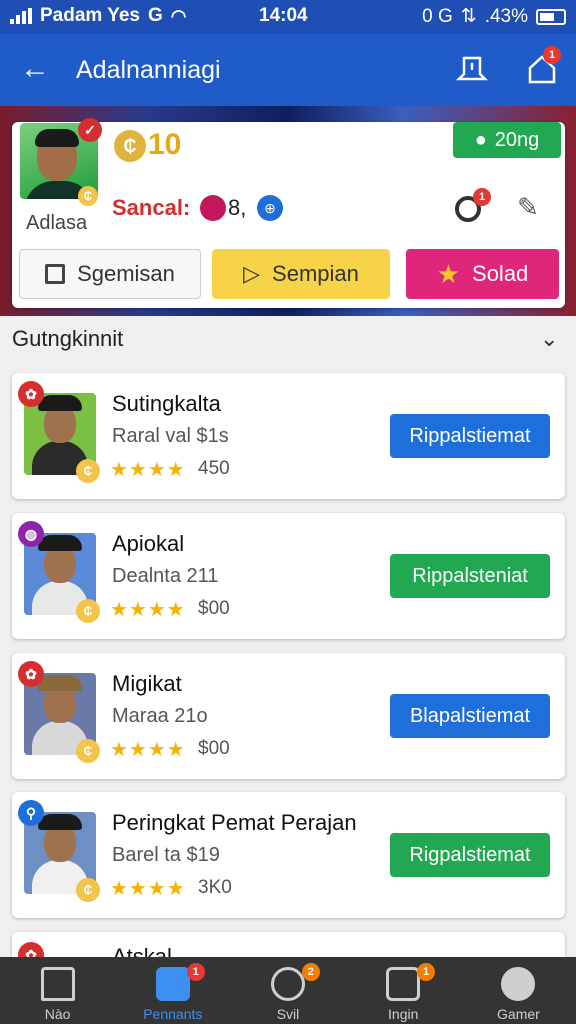  I want to click on profile-name: Adlasa, so click(57, 223).